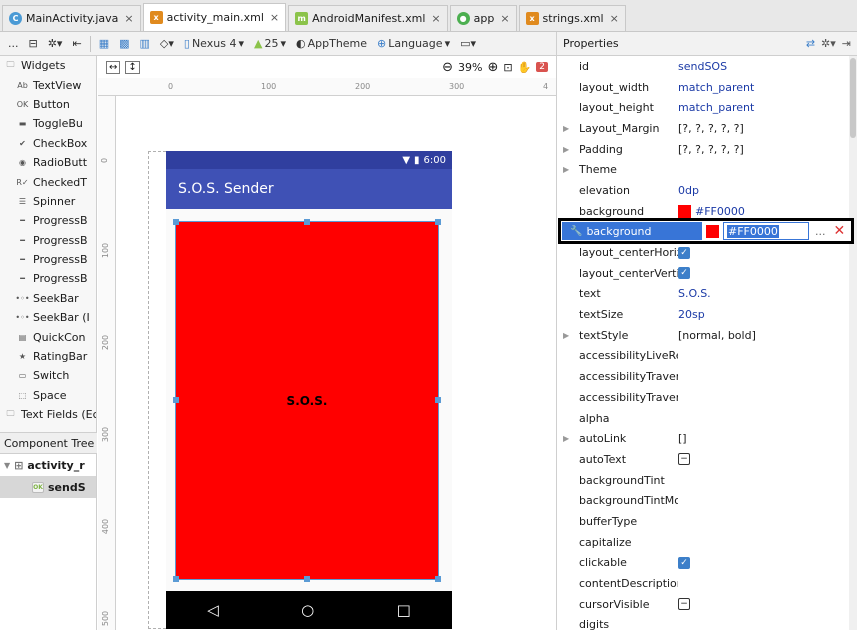  I want to click on property-value: sendSOS, so click(767, 66).